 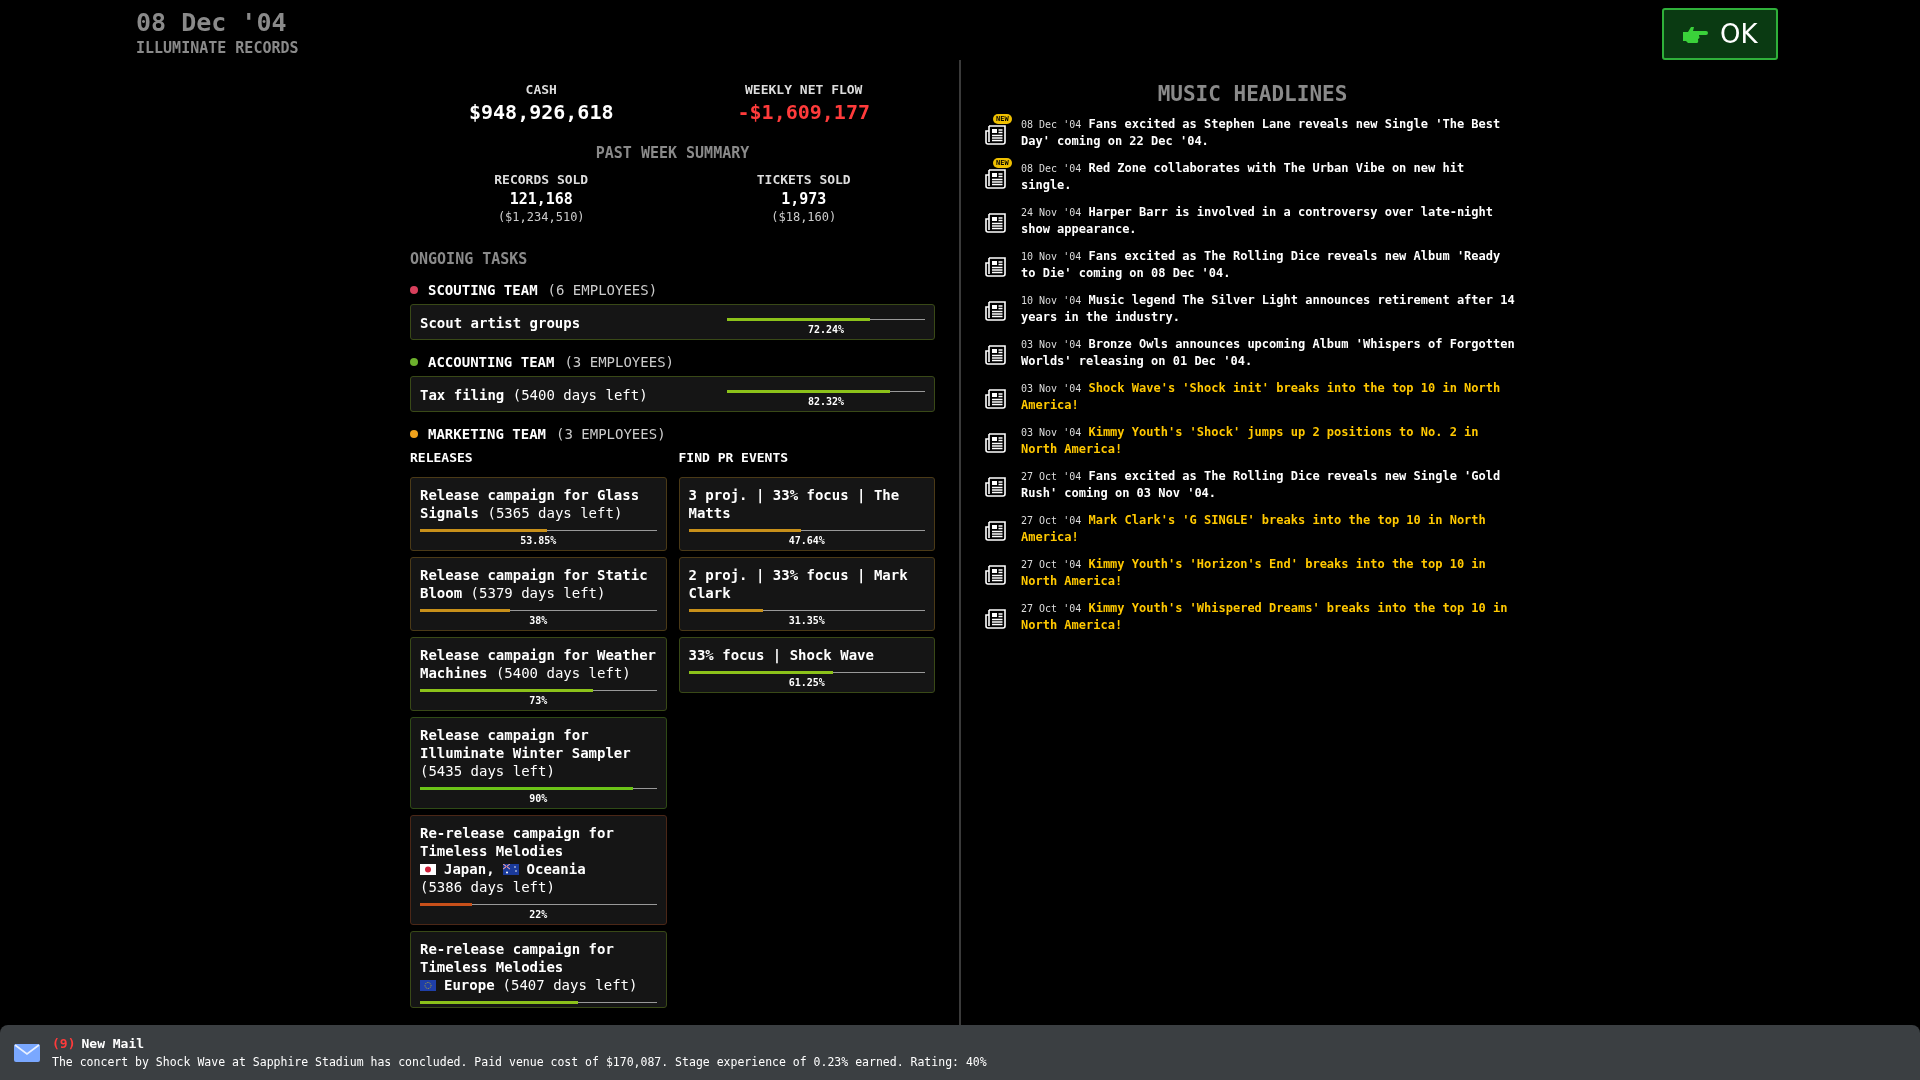 What do you see at coordinates (491, 362) in the screenshot?
I see `team-name: ACCOUNTING TEAM` at bounding box center [491, 362].